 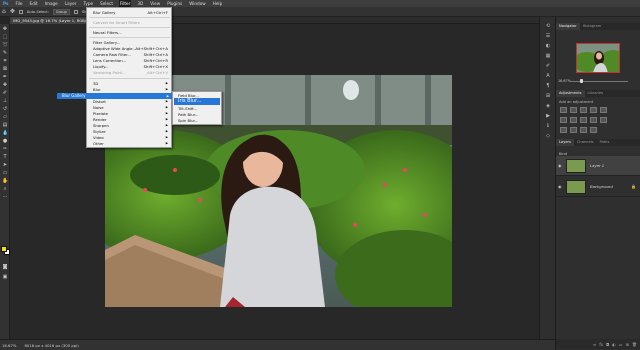 I want to click on zoom-level: 16.67%, so click(x=9, y=345).